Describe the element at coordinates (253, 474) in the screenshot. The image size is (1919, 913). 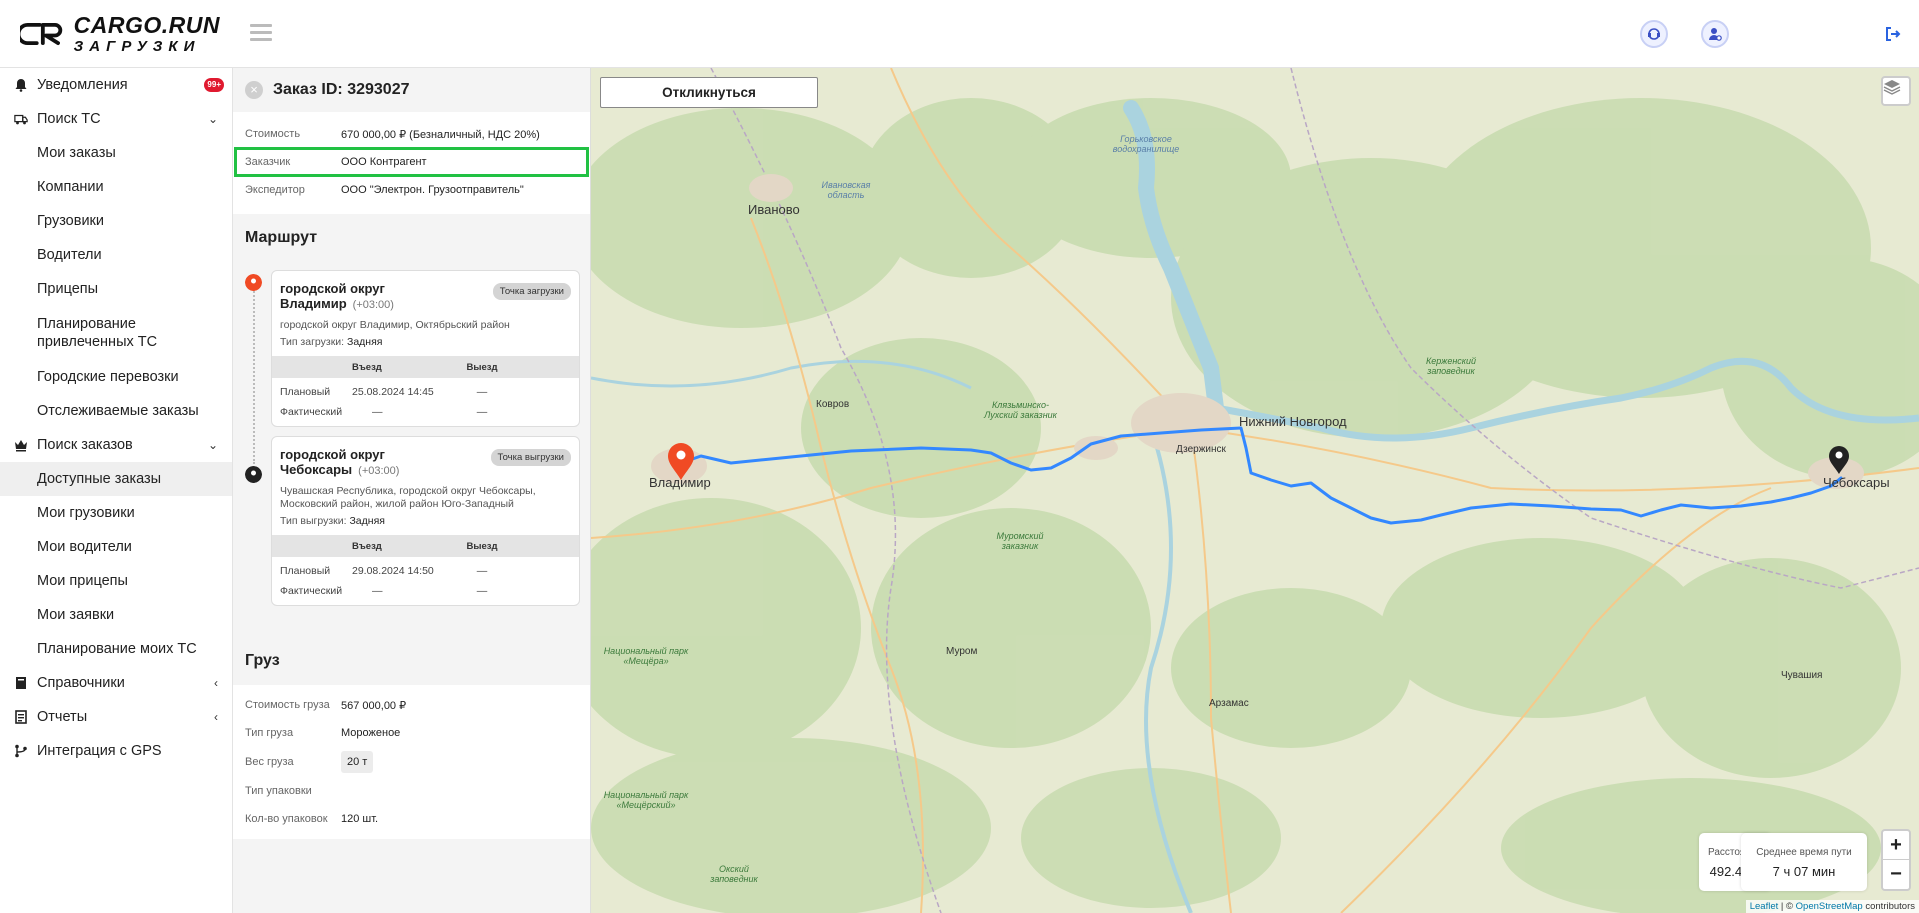
I see `destination-pin-icon` at that location.